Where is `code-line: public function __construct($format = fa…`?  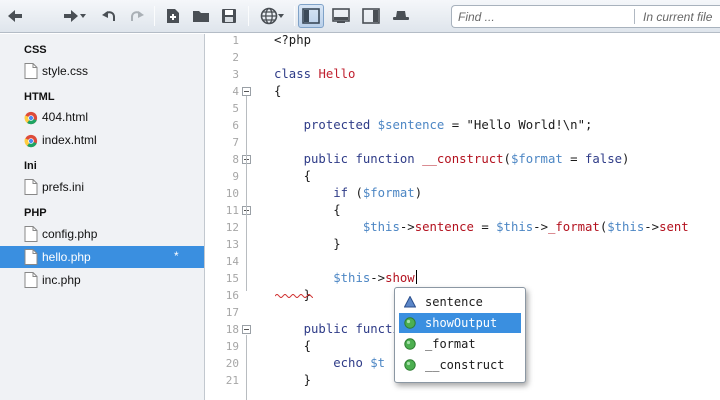 code-line: public function __construct($format = fa… is located at coordinates (452, 159).